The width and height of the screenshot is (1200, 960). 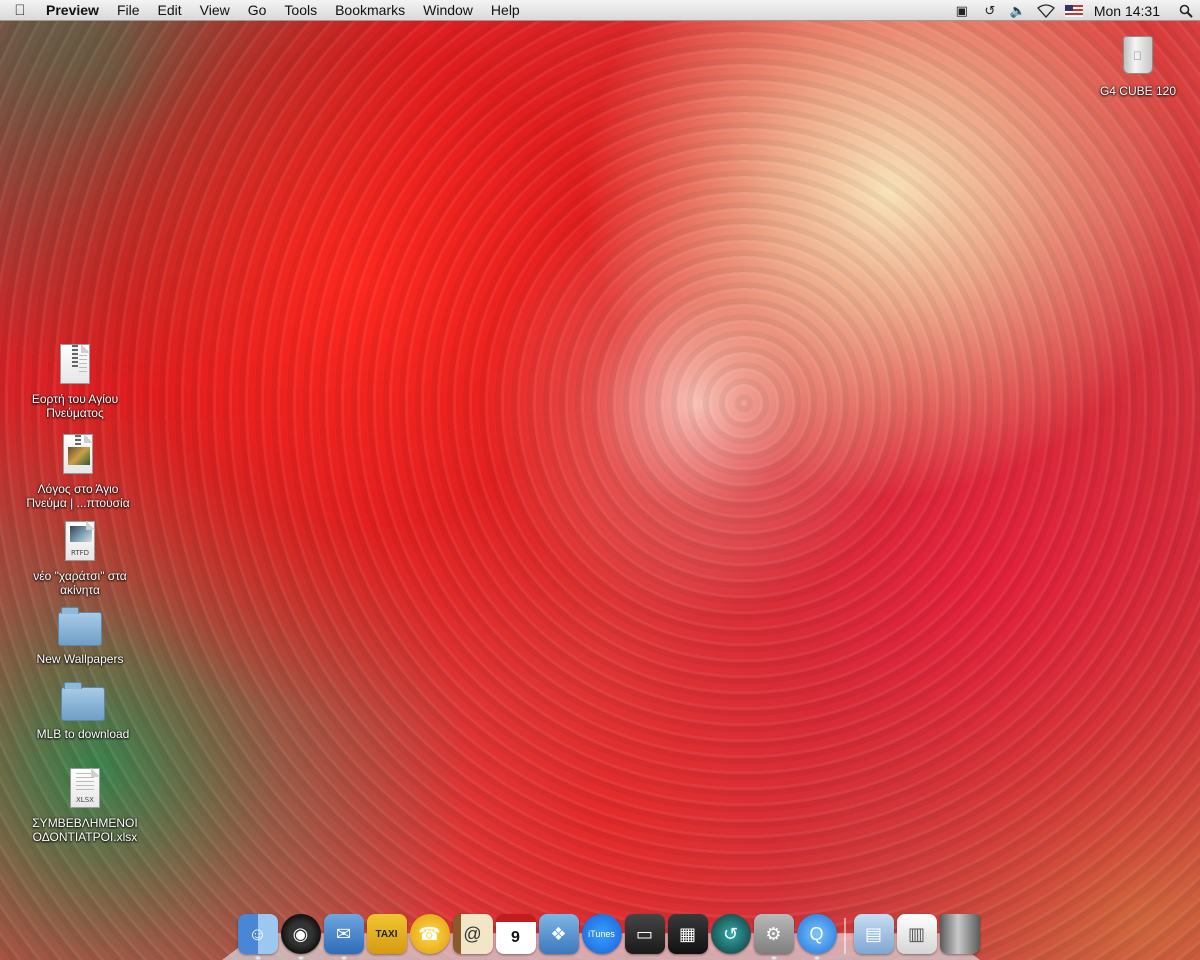 I want to click on dock-system-preferences: ⚙, so click(x=773, y=937).